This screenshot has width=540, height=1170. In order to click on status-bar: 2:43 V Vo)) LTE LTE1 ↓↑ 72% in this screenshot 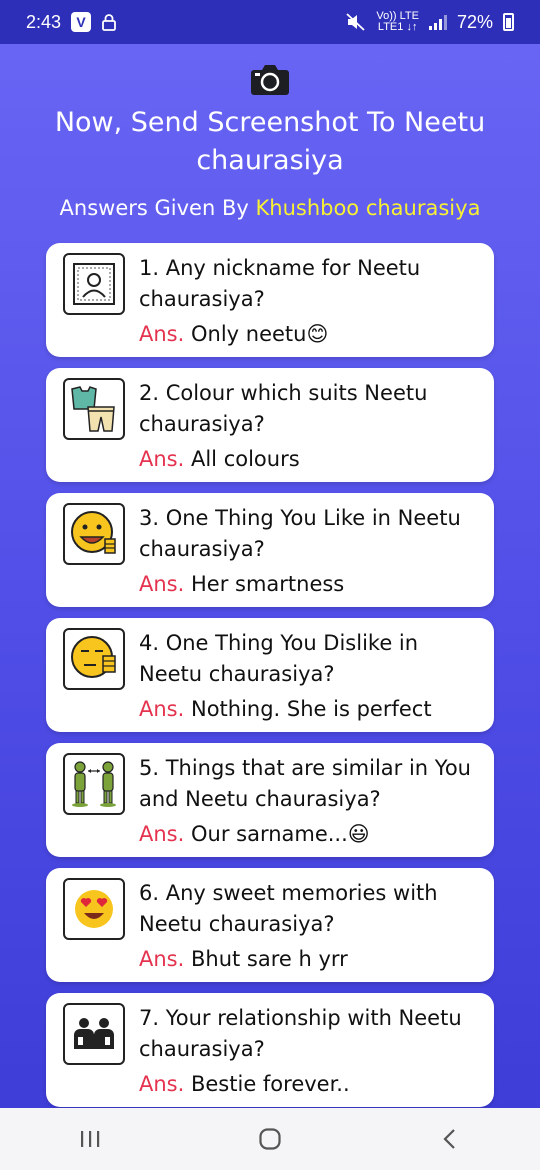, I will do `click(270, 22)`.